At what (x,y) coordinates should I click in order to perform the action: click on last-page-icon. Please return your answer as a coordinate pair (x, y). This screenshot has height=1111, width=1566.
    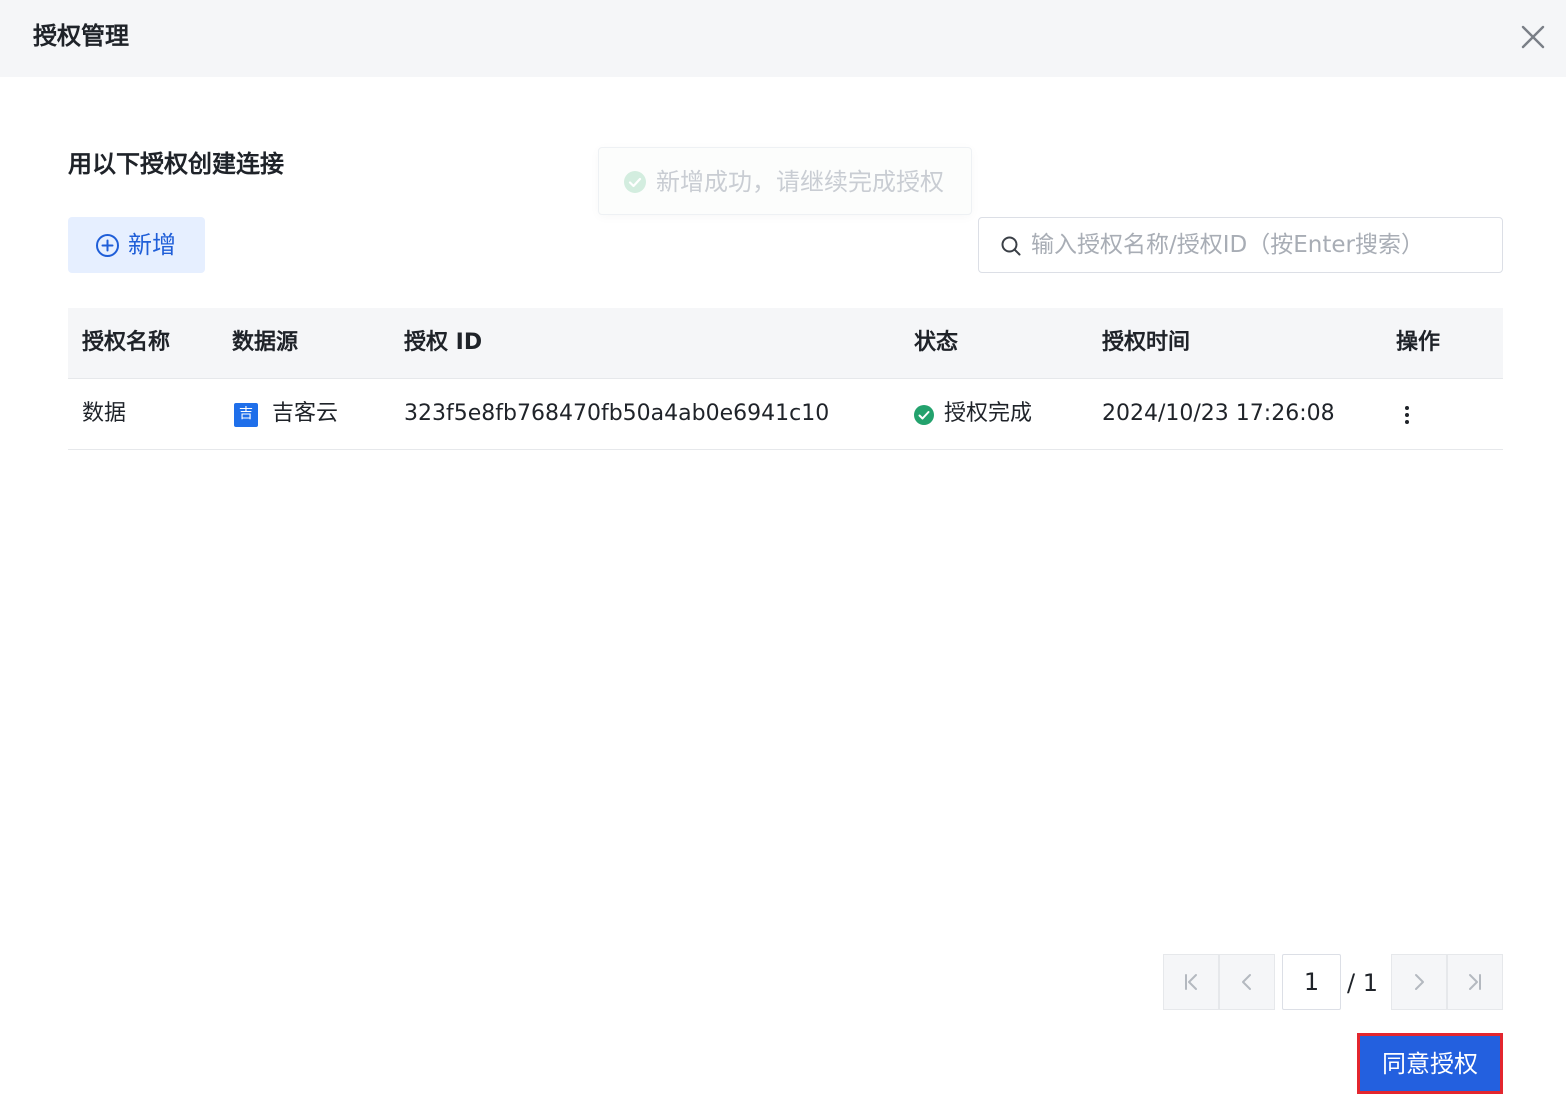
    Looking at the image, I should click on (1475, 982).